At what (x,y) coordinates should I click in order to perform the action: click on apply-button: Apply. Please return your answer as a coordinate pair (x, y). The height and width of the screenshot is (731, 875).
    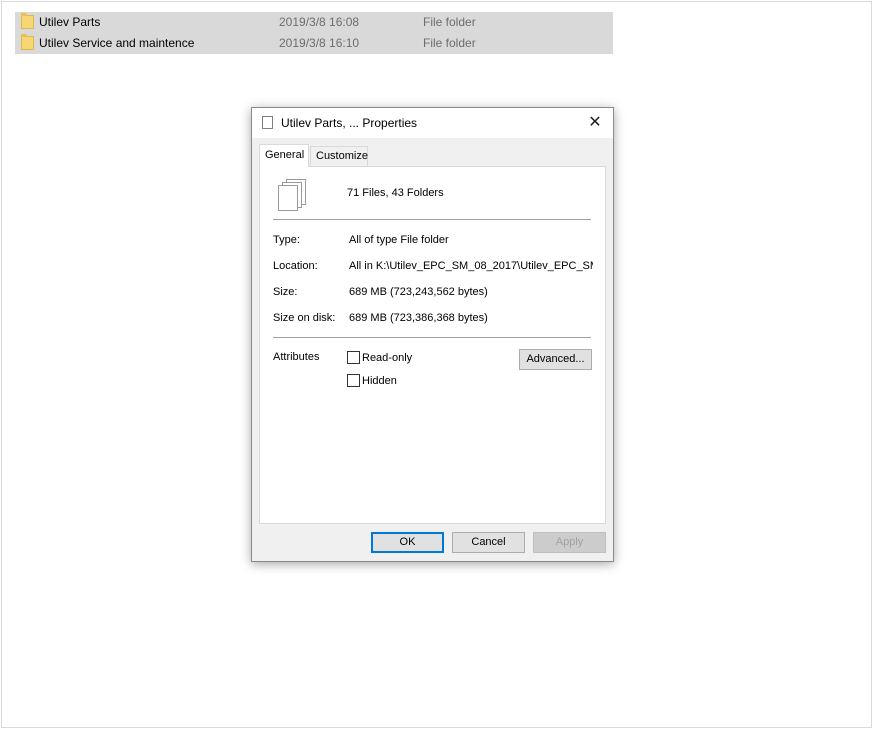
    Looking at the image, I should click on (569, 542).